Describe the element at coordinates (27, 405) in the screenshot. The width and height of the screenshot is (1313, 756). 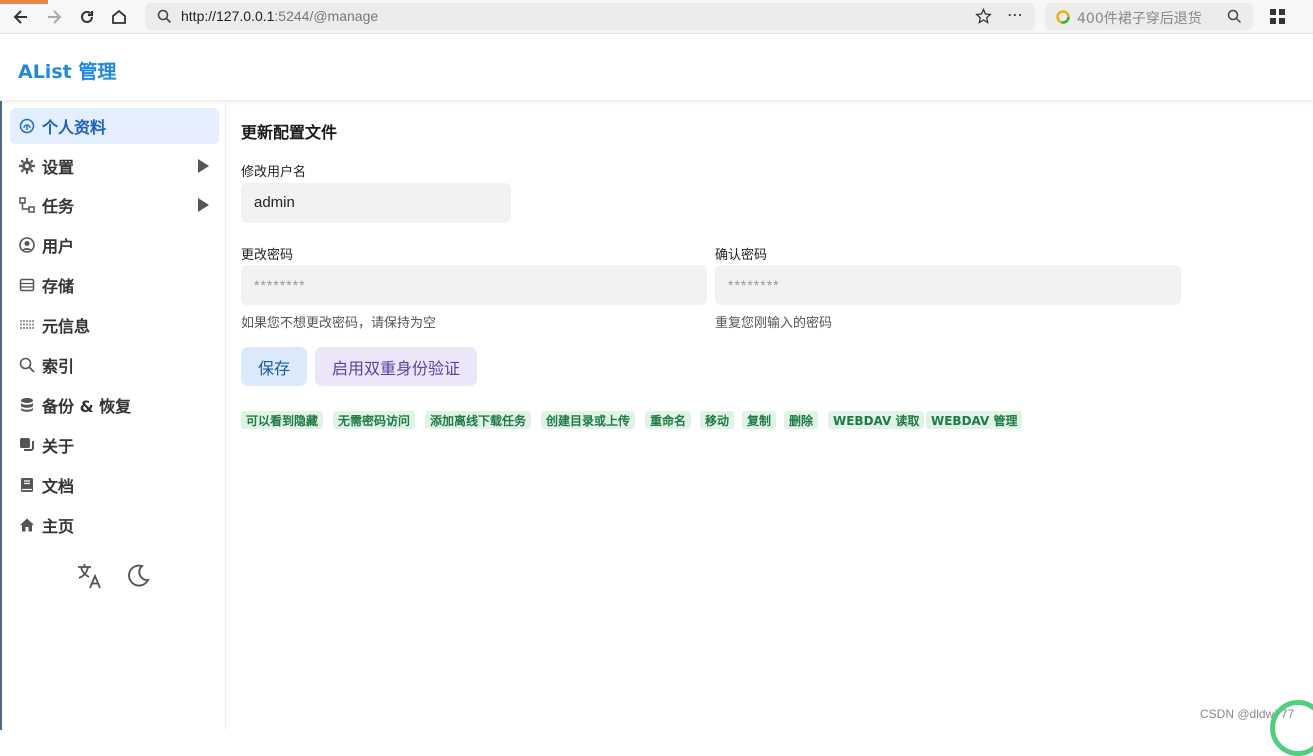
I see `database-icon` at that location.